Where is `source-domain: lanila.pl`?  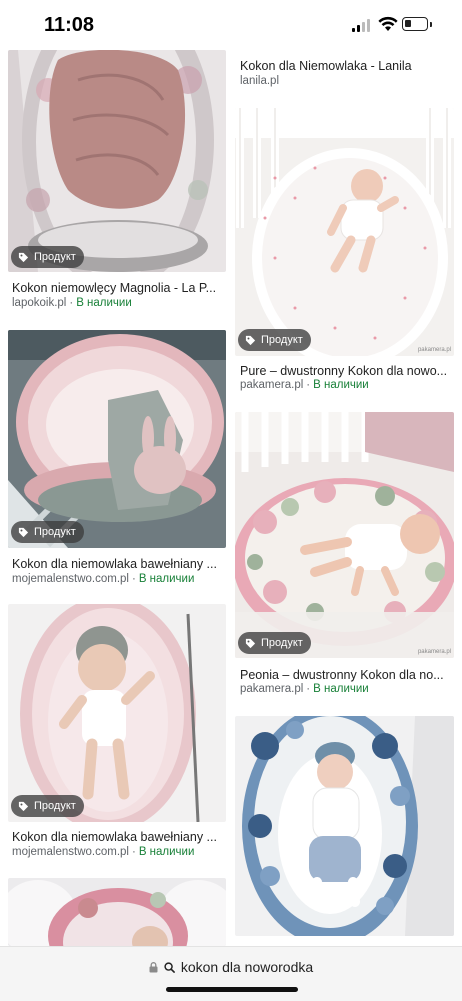
source-domain: lanila.pl is located at coordinates (259, 81).